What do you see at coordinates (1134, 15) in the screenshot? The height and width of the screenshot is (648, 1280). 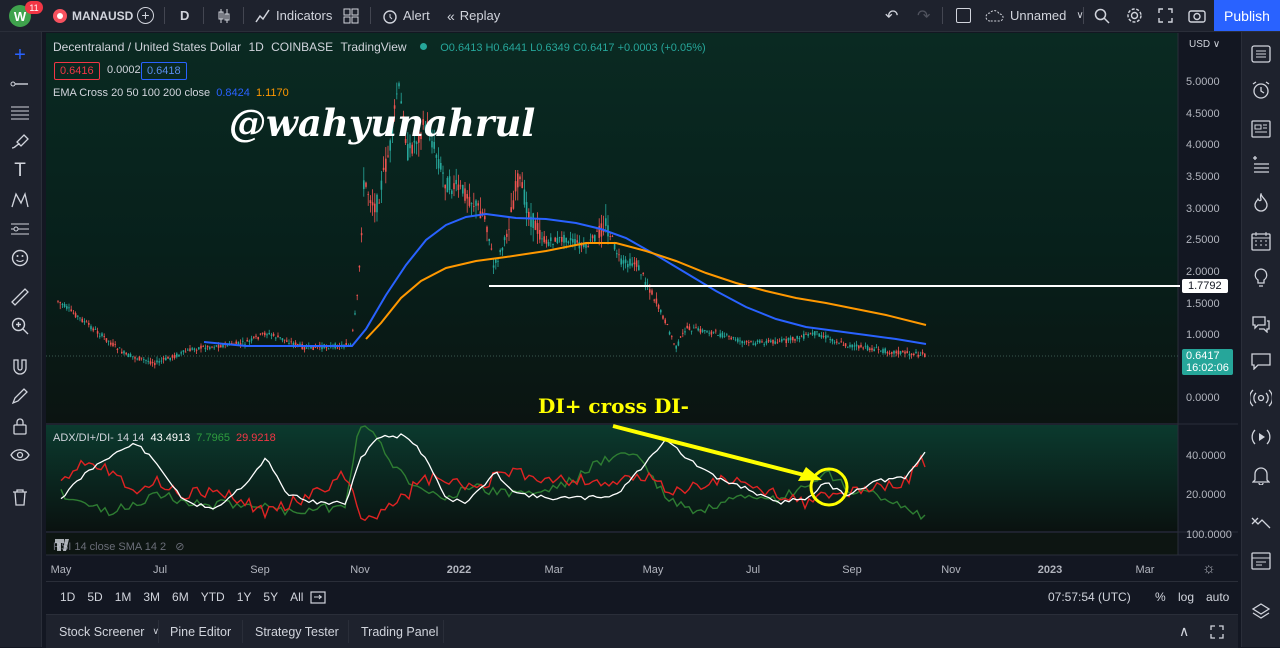 I see `settings-button` at bounding box center [1134, 15].